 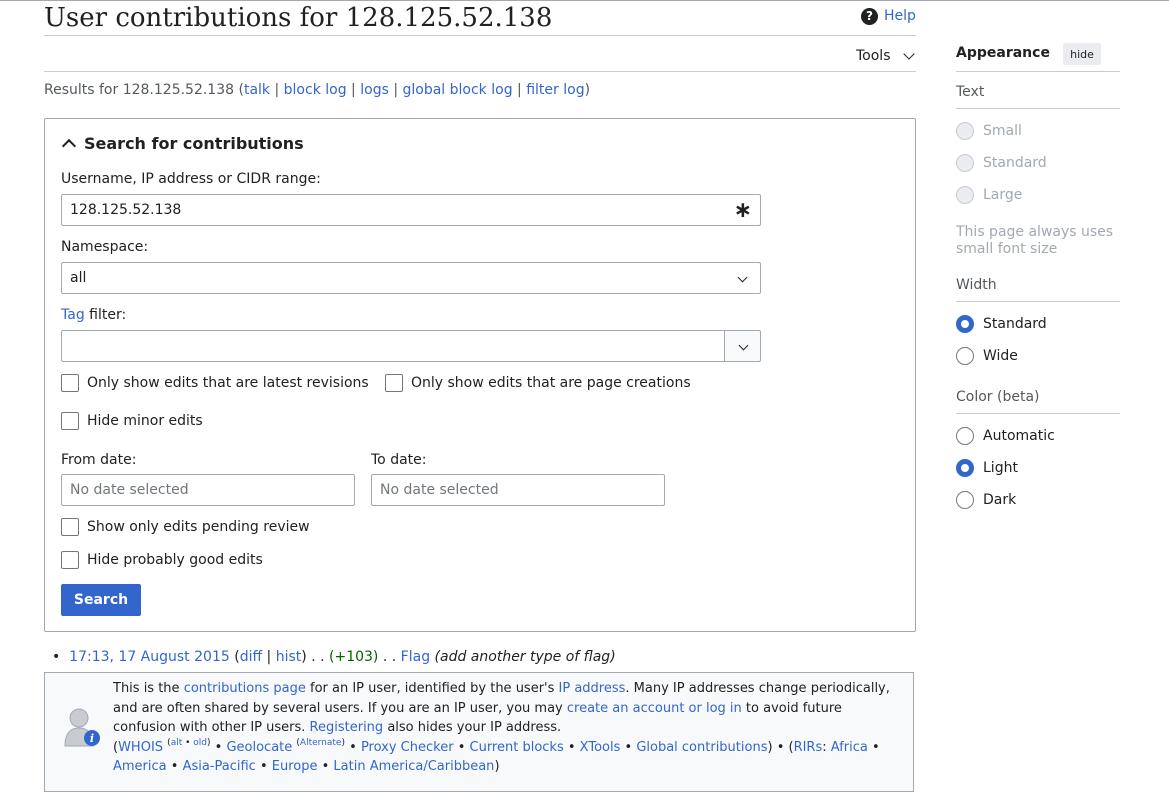 What do you see at coordinates (144, 90) in the screenshot?
I see `results-prefix: Results for 128.125.52.138 (` at bounding box center [144, 90].